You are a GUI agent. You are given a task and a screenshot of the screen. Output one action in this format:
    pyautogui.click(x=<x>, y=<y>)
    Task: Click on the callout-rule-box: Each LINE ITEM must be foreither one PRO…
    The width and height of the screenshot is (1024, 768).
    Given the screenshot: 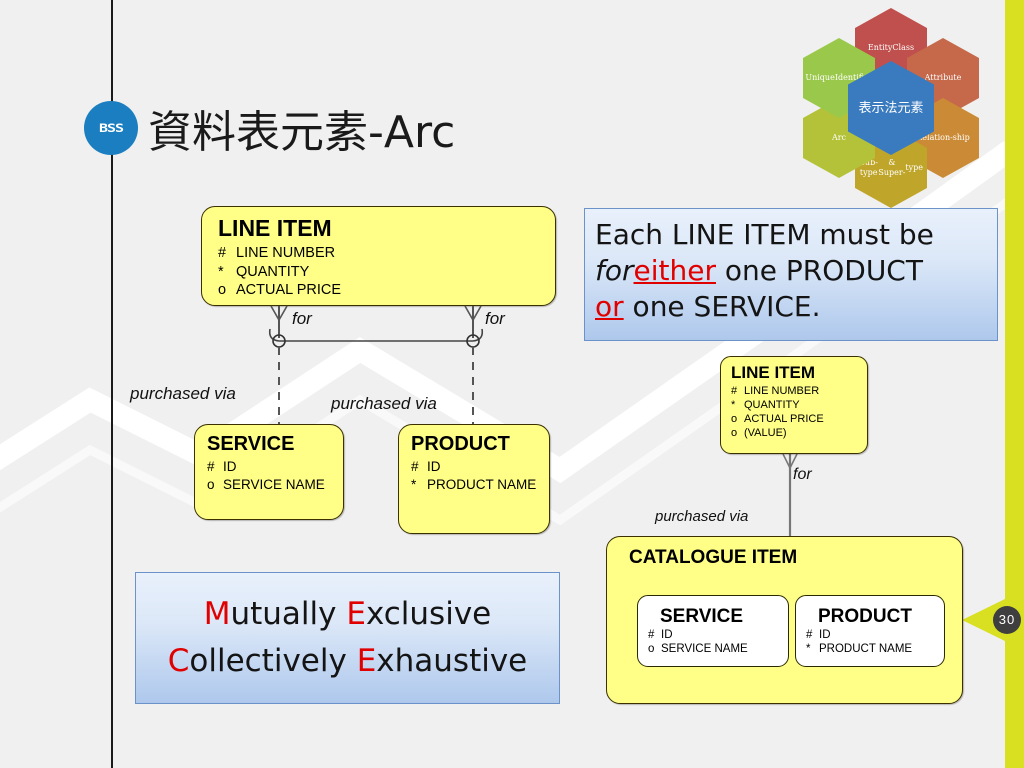 What is the action you would take?
    pyautogui.click(x=791, y=274)
    